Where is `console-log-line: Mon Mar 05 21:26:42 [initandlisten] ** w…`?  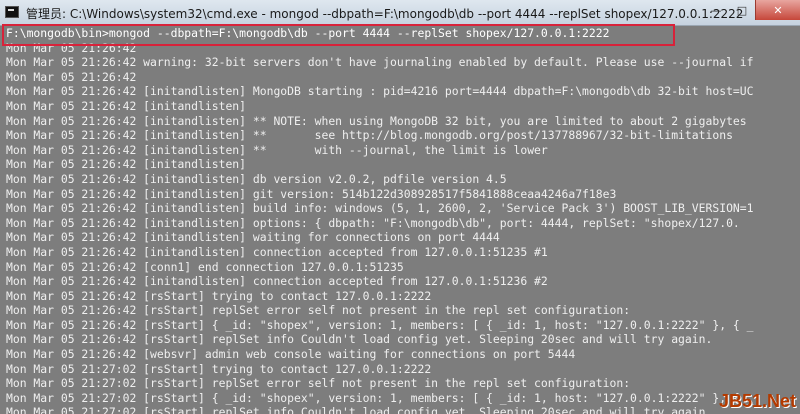
console-log-line: Mon Mar 05 21:26:42 [initandlisten] ** w… is located at coordinates (277, 149).